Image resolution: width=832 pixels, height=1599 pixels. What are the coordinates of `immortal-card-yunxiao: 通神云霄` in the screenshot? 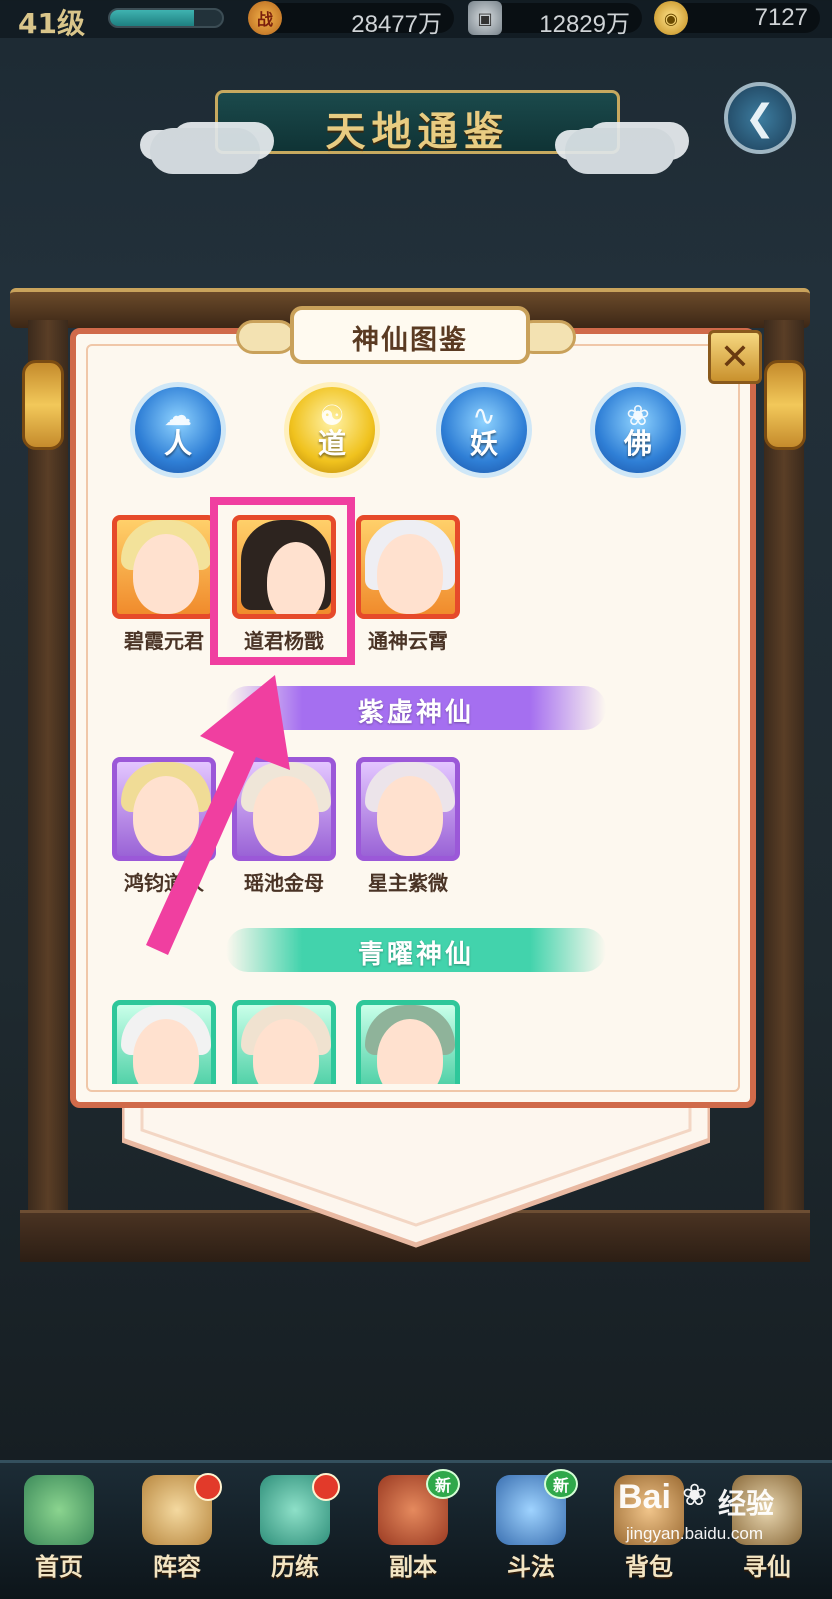 It's located at (408, 584).